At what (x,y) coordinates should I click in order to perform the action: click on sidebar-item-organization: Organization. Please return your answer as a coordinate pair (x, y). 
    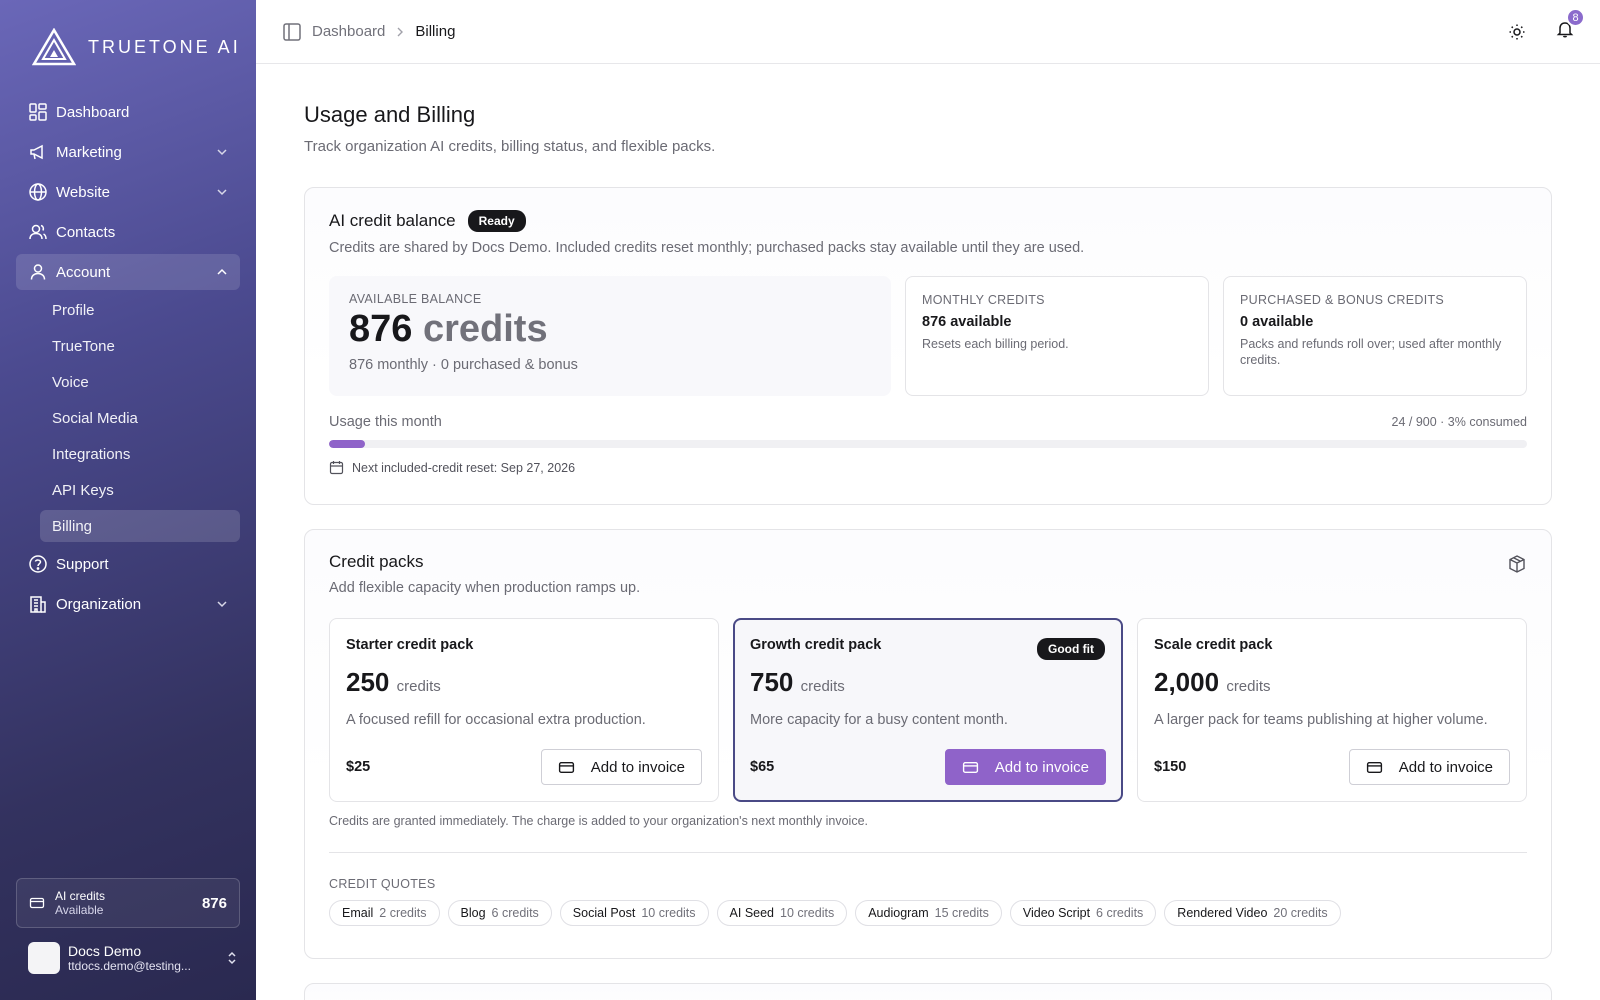
    Looking at the image, I should click on (128, 604).